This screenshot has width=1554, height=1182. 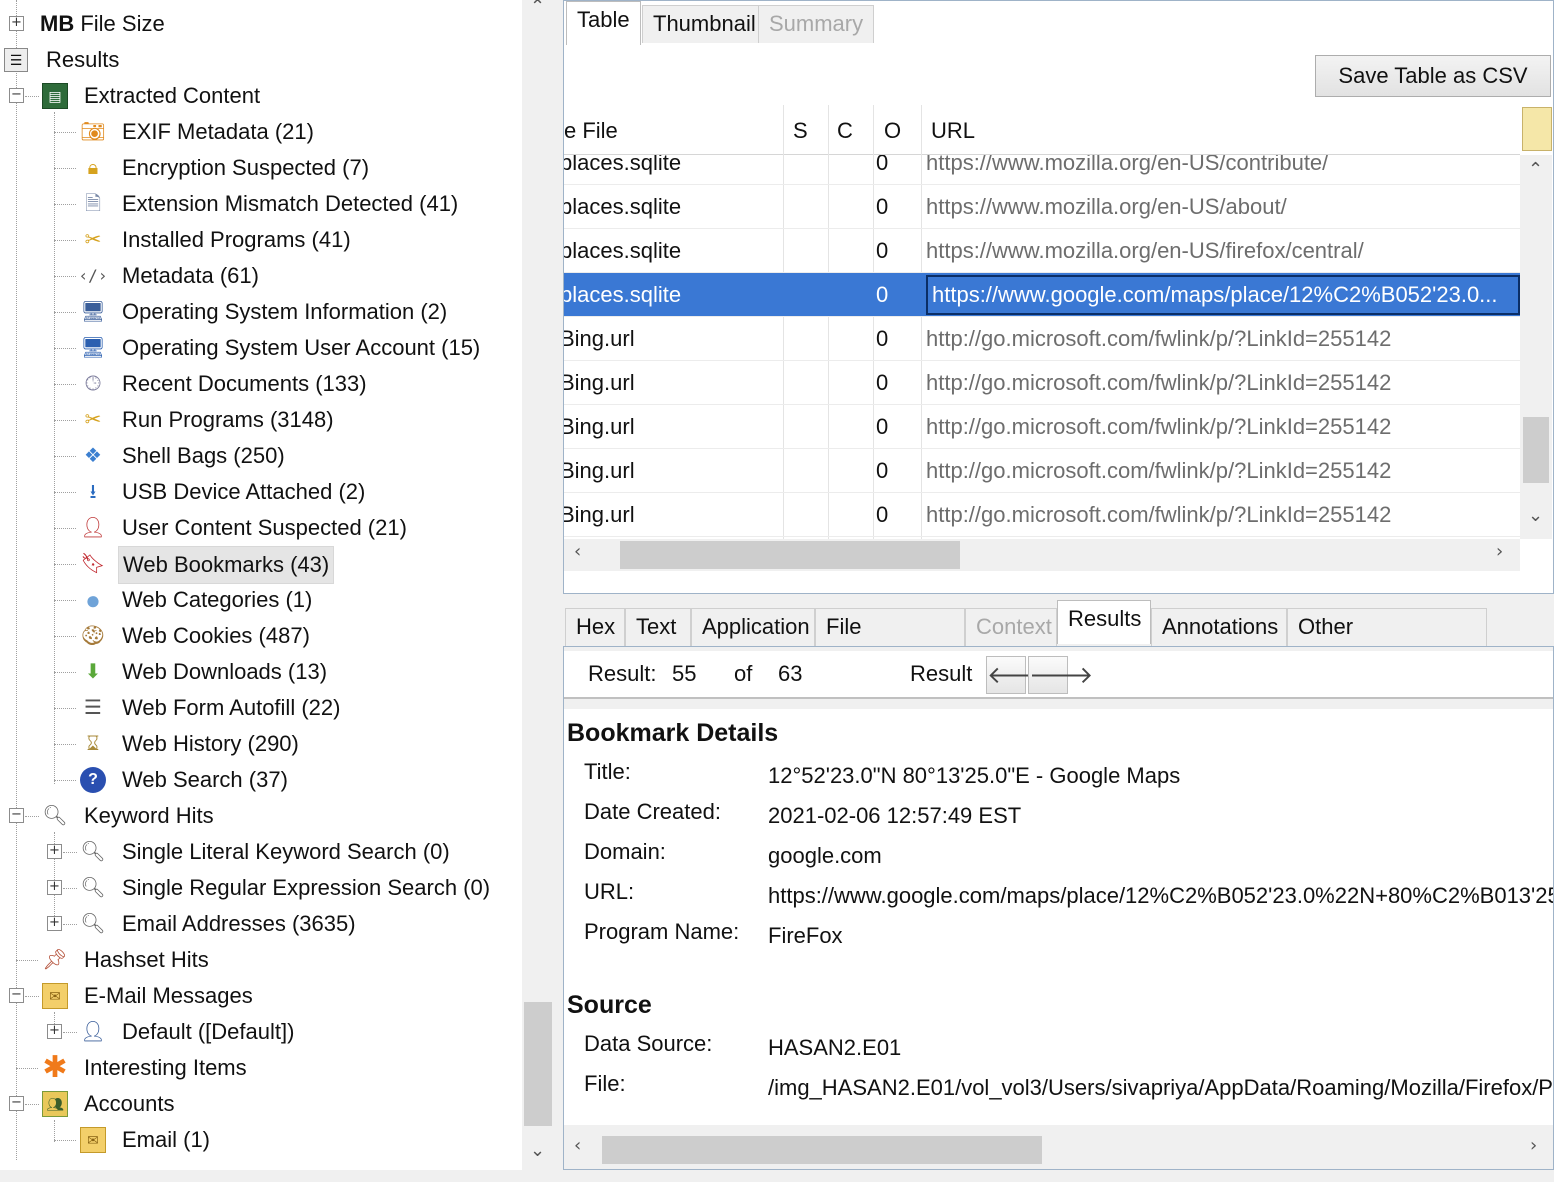 What do you see at coordinates (260, 1140) in the screenshot?
I see `tree-node-accounts-email: ✉ Email (1)` at bounding box center [260, 1140].